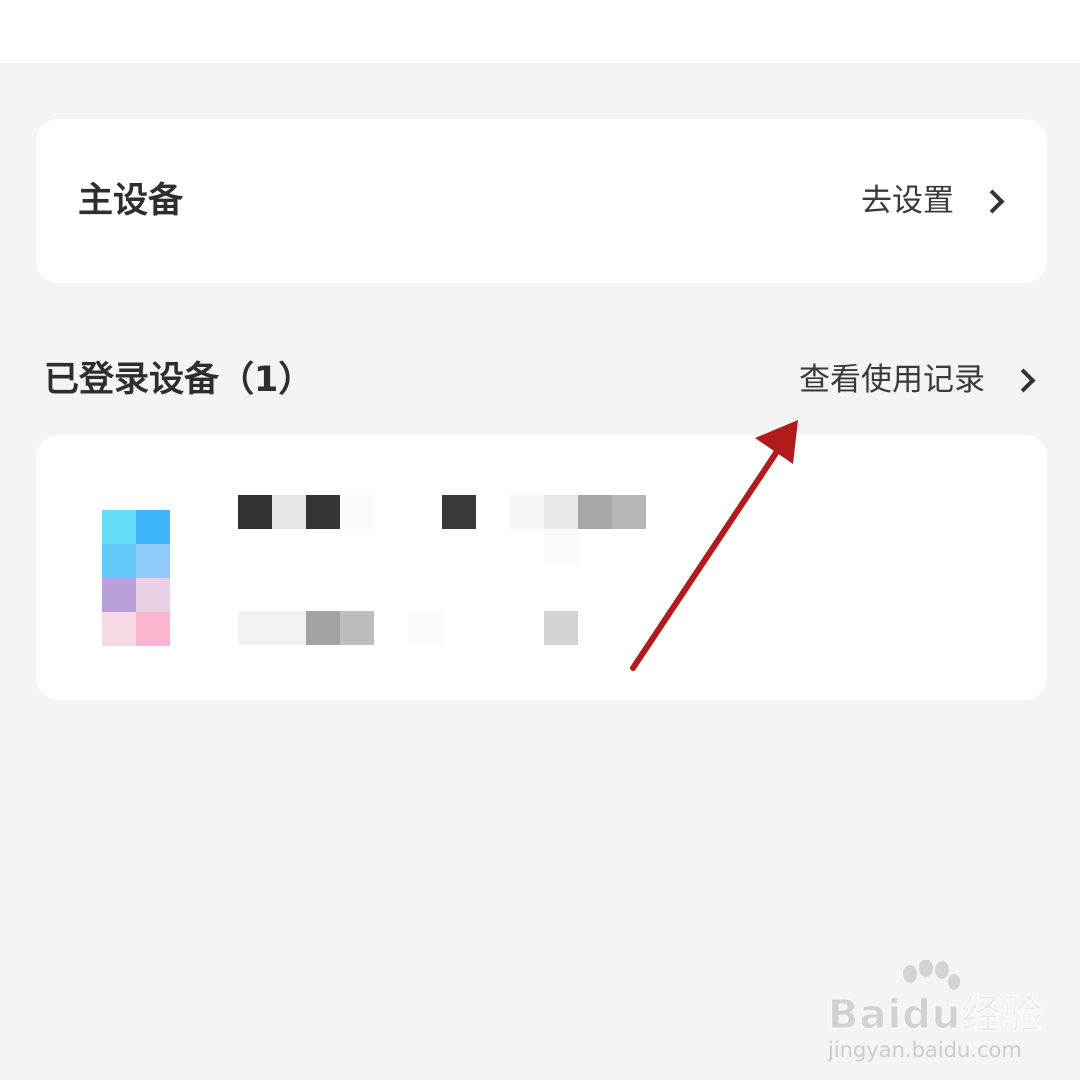  I want to click on primary-device-title: 主设备, so click(131, 201).